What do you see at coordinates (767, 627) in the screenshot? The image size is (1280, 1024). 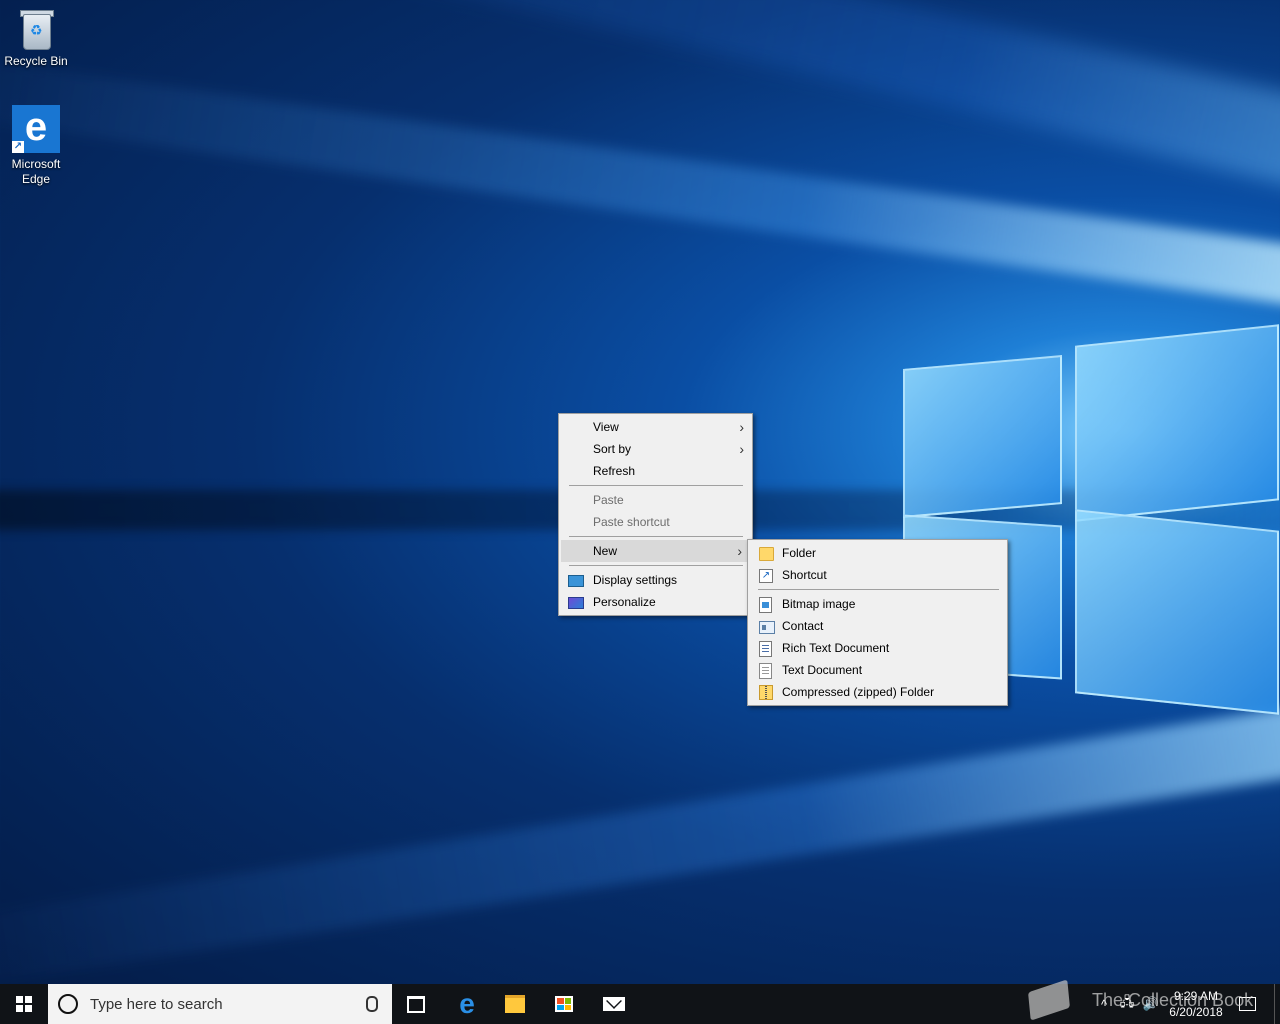 I see `contact-icon` at bounding box center [767, 627].